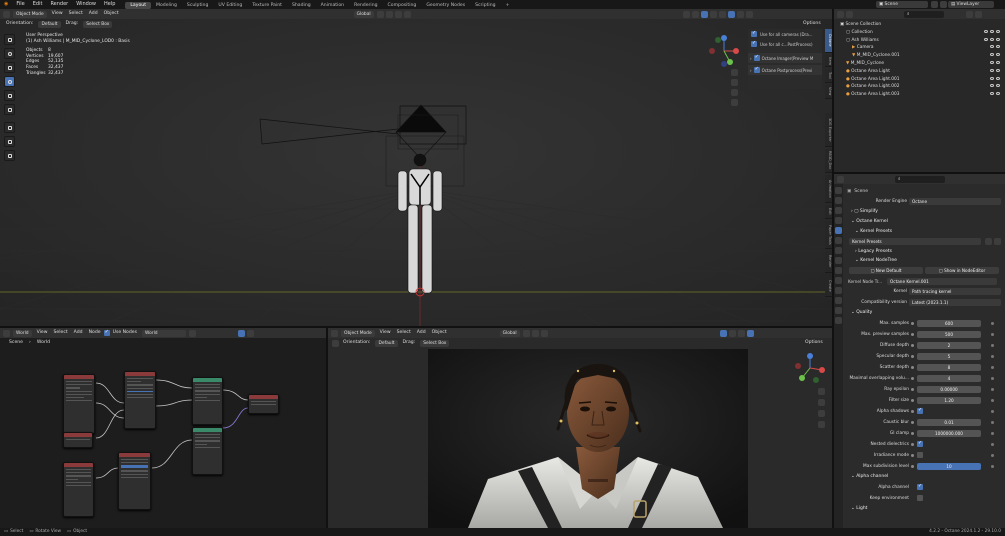  Describe the element at coordinates (934, 4) in the screenshot. I see `scene-new-icon` at that location.